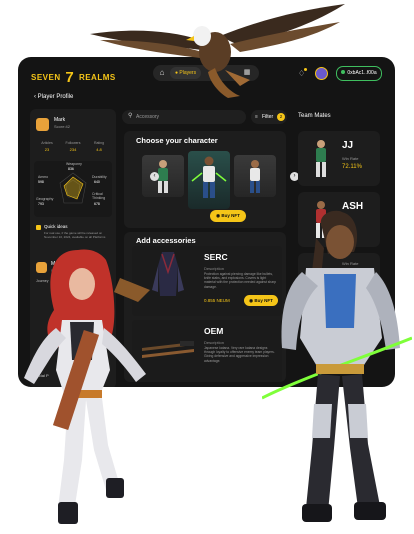 The height and width of the screenshot is (534, 414). Describe the element at coordinates (362, 73) in the screenshot. I see `wallet-address: 0xbAc1..f00a` at that location.